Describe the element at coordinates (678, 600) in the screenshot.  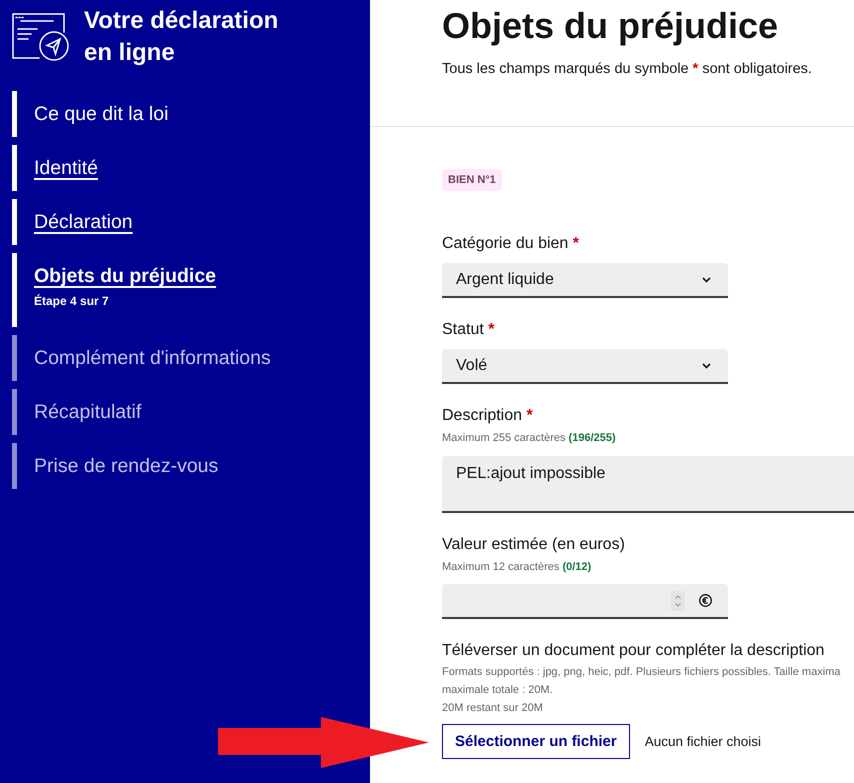
I see `stepper-icon` at that location.